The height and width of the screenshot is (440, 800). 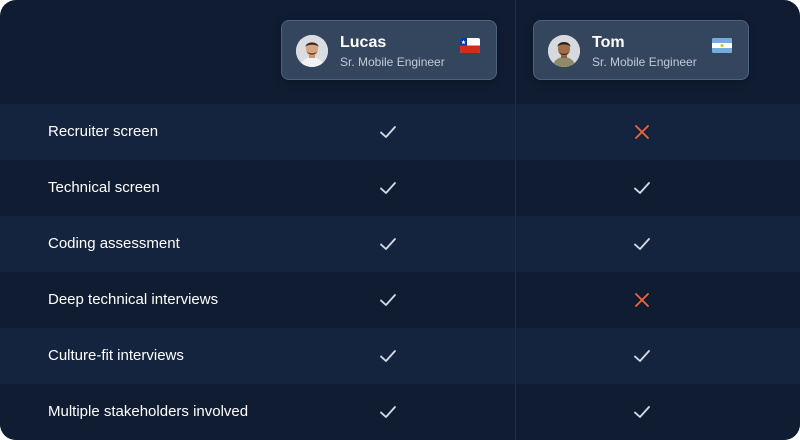 What do you see at coordinates (148, 411) in the screenshot?
I see `row-label: Multiple stakeholders involved` at bounding box center [148, 411].